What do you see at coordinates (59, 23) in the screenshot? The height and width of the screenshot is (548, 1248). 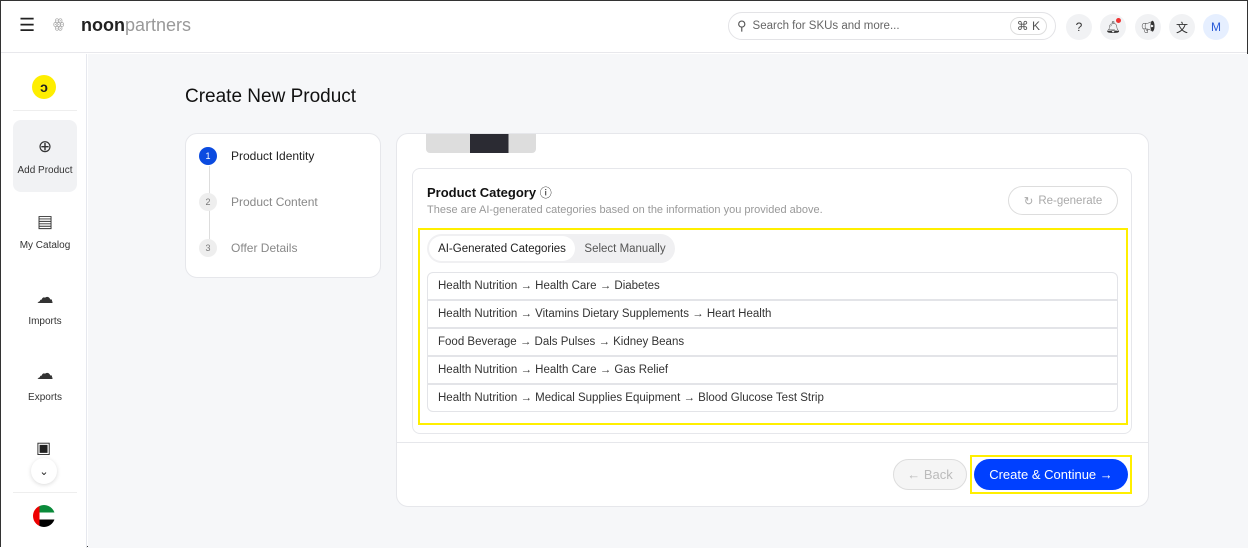 I see `partners-logo-icon: ꙮ` at bounding box center [59, 23].